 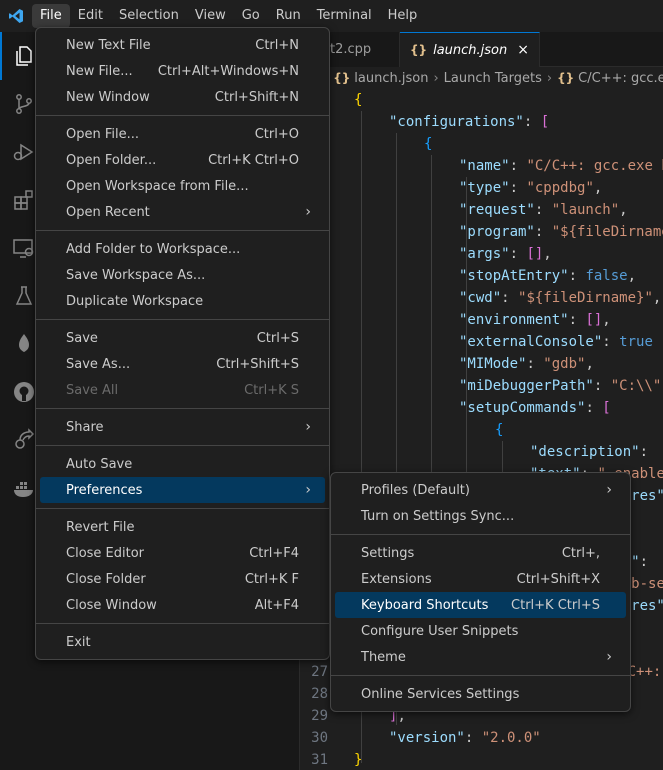 What do you see at coordinates (182, 527) in the screenshot?
I see `menu-item-revert-file: Revert File` at bounding box center [182, 527].